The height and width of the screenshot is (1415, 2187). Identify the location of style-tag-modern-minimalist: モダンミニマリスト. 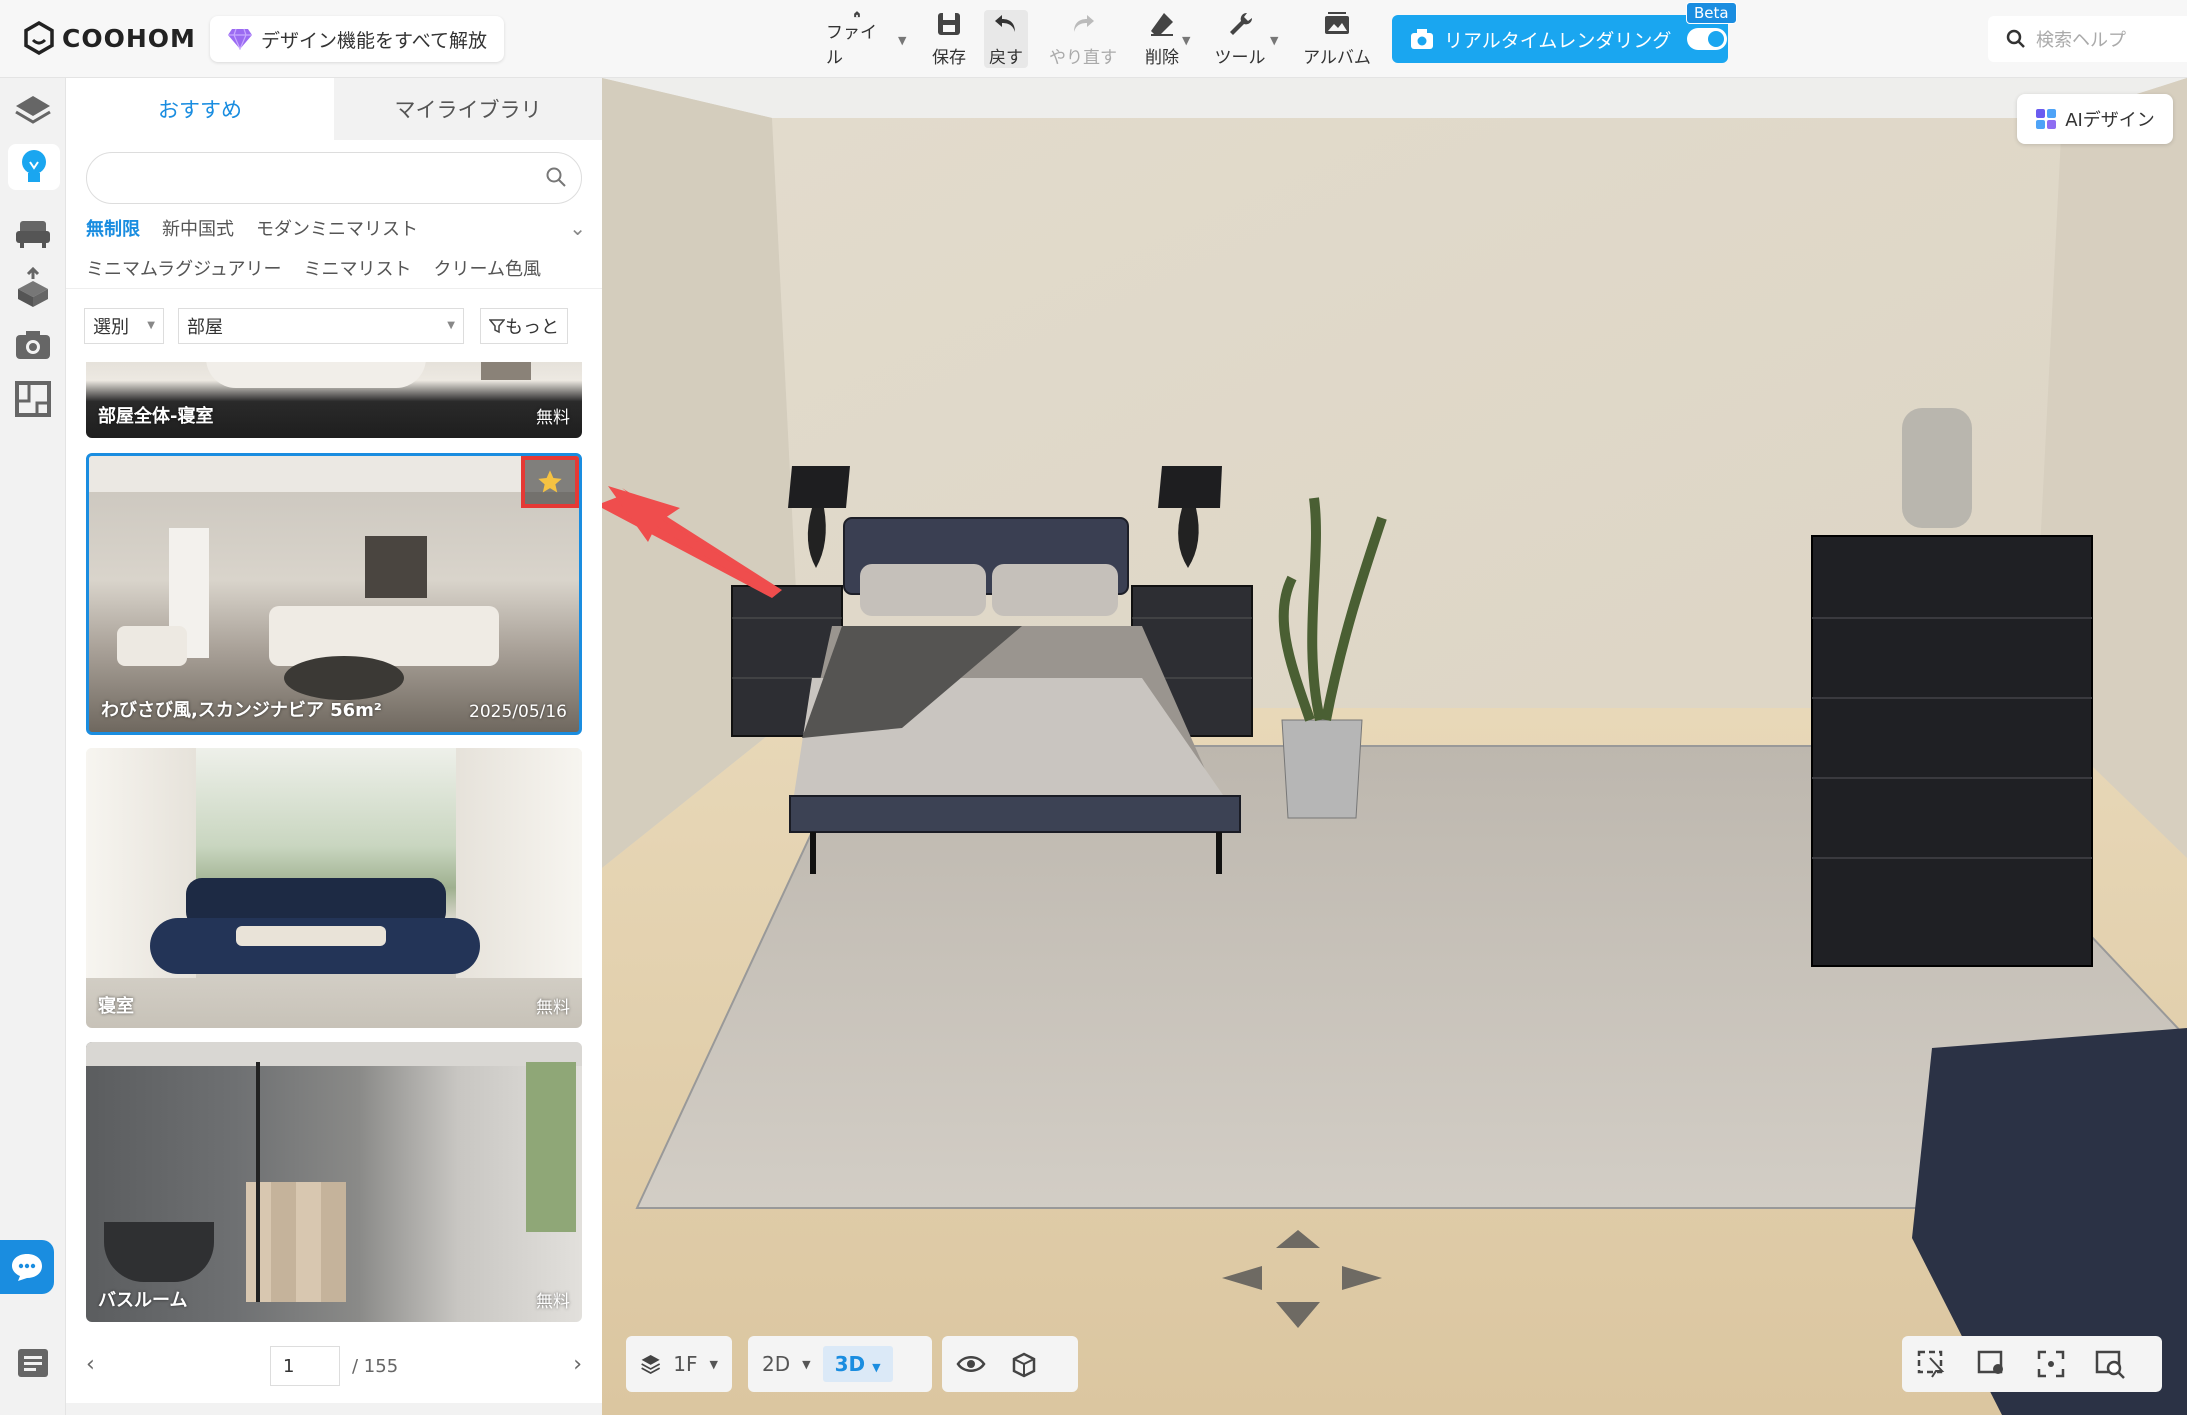
(337, 228).